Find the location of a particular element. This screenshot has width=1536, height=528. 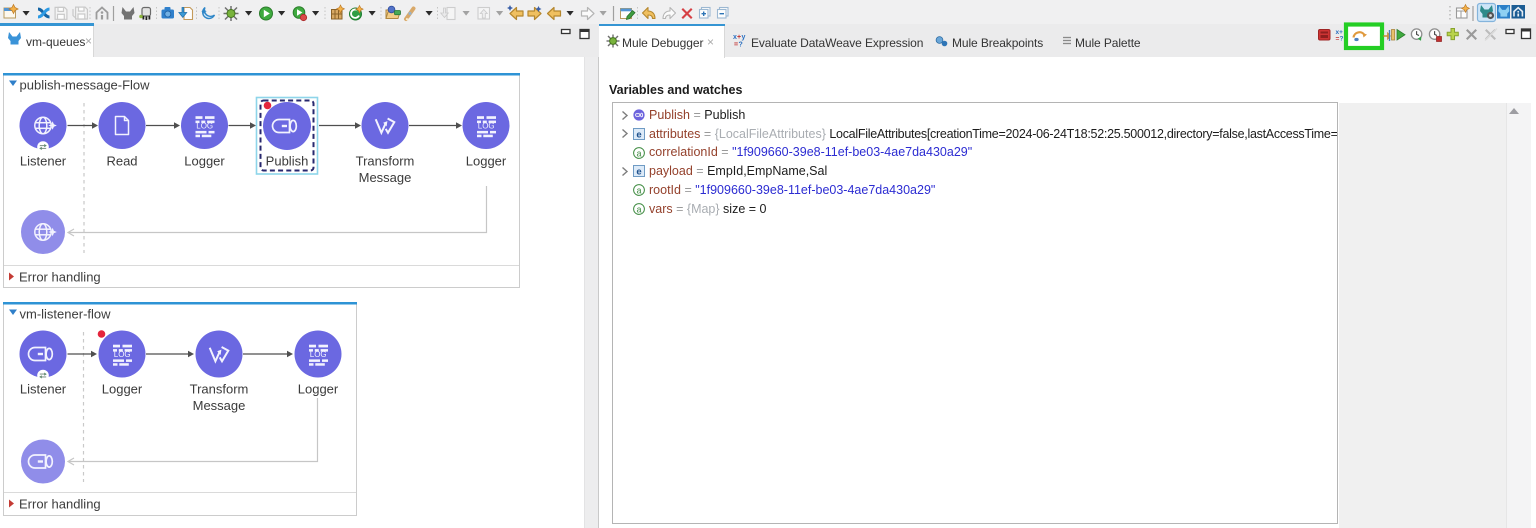

svg-text: Read is located at coordinates (121, 161).